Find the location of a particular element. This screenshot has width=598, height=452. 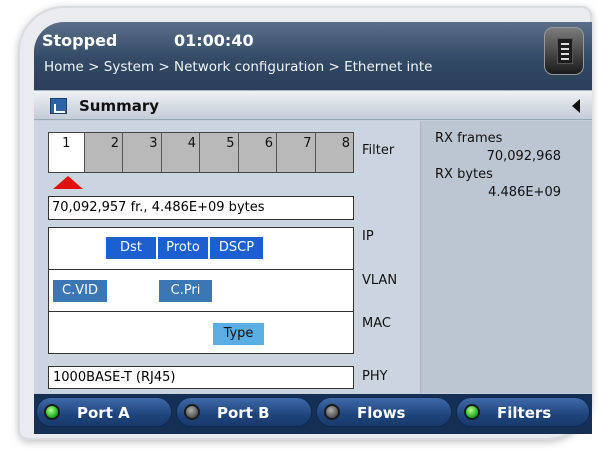

vlan-field-cvid: C.VID is located at coordinates (80, 291).